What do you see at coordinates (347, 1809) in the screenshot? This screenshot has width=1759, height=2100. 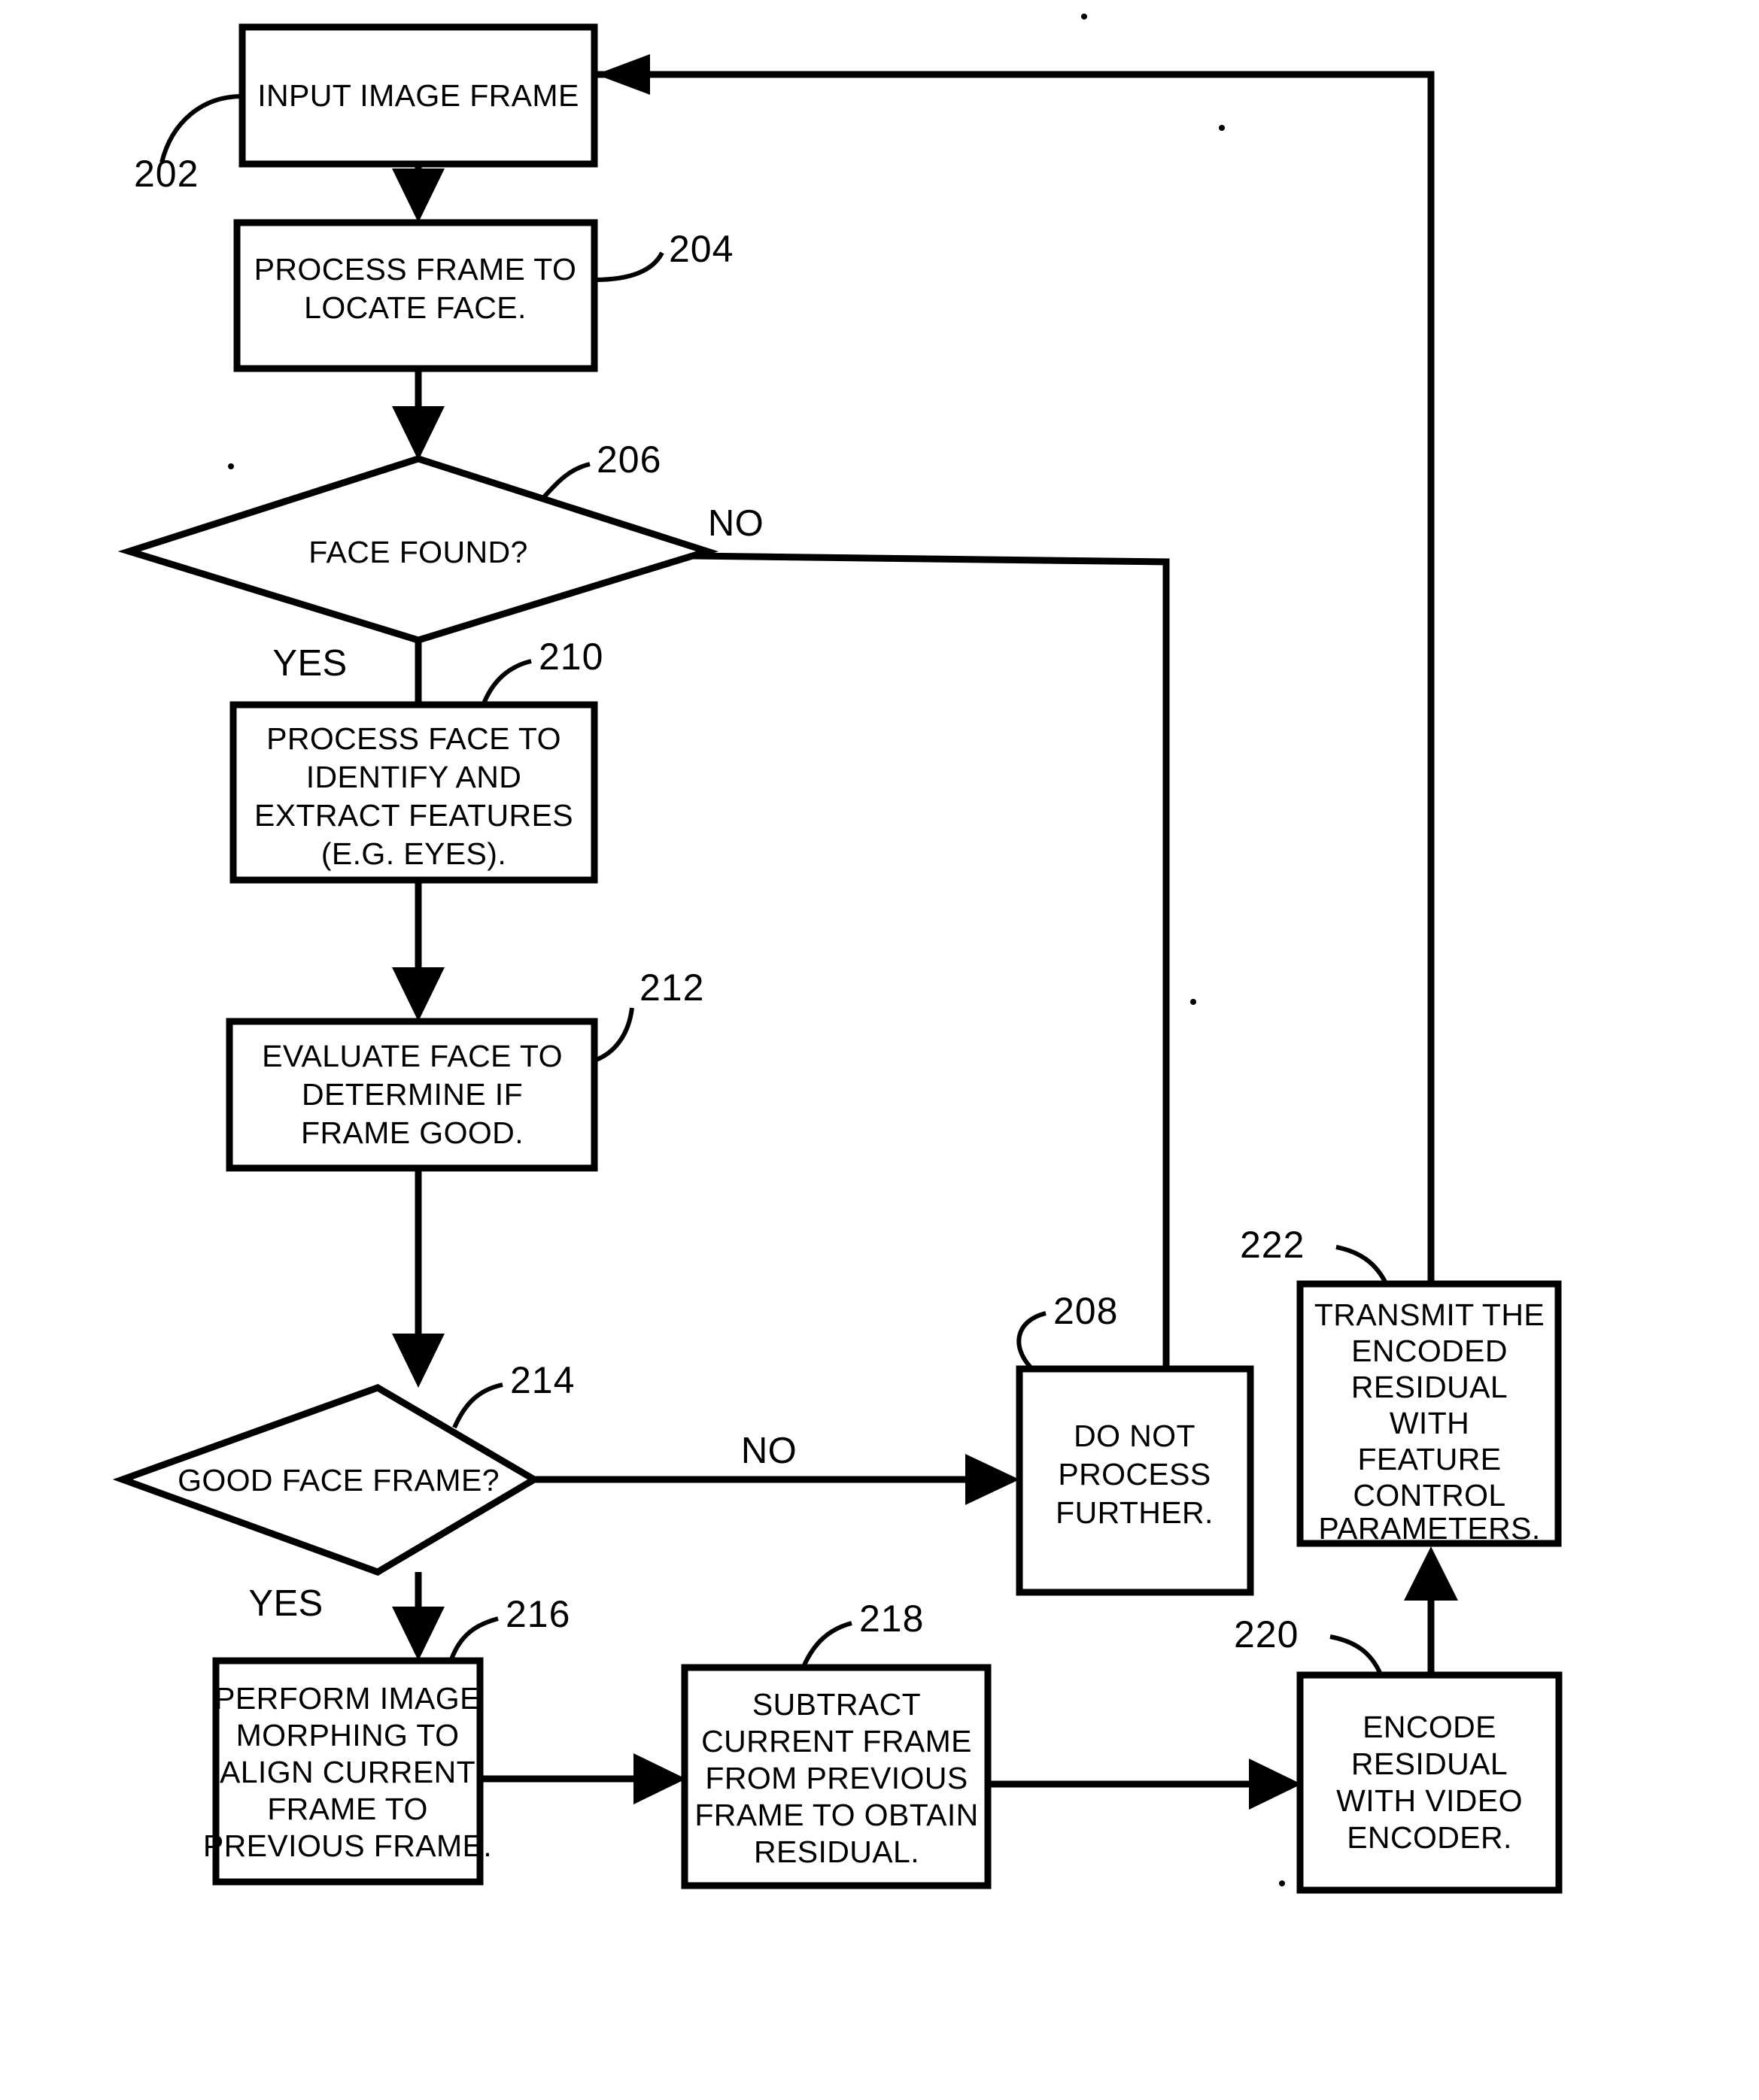 I see `svg-text: FRAME TO` at bounding box center [347, 1809].